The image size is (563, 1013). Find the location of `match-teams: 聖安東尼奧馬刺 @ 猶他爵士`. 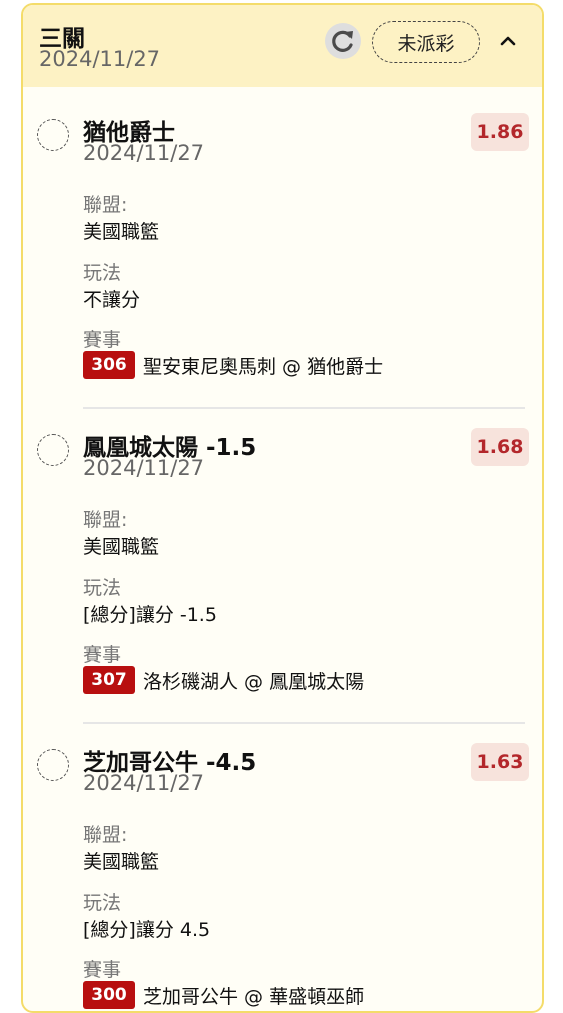

match-teams: 聖安東尼奧馬刺 @ 猶他爵士 is located at coordinates (263, 366).